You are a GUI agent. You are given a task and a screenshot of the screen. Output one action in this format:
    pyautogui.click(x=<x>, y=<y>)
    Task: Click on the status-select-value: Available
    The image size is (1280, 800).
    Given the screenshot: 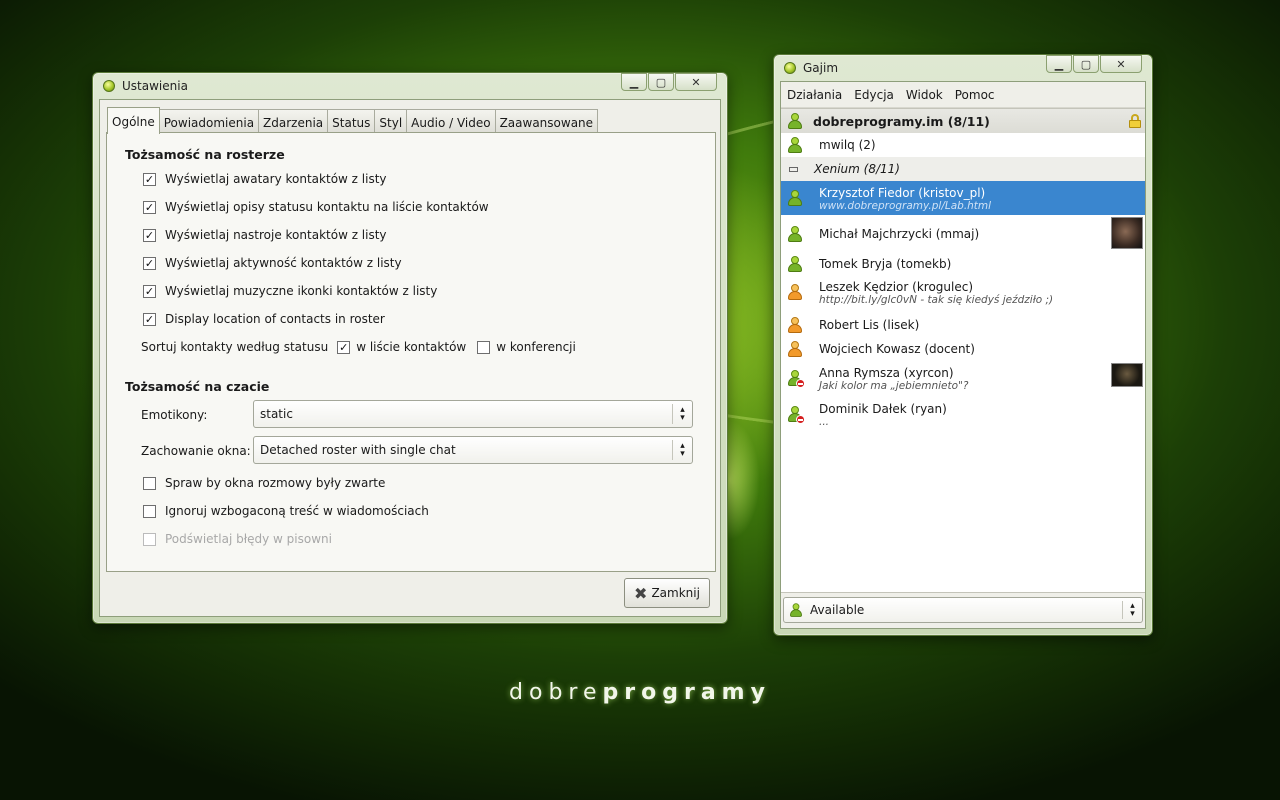 What is the action you would take?
    pyautogui.click(x=837, y=610)
    